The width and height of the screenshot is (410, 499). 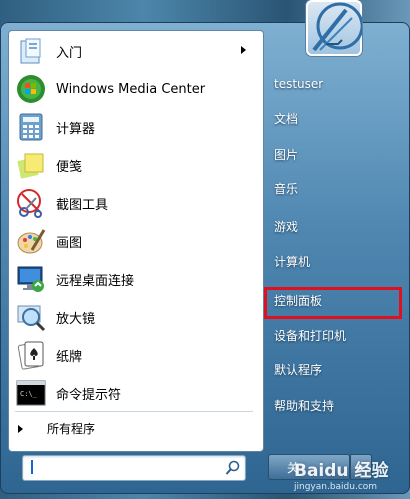 What do you see at coordinates (135, 203) in the screenshot?
I see `program-snipping-tool: 截图工具` at bounding box center [135, 203].